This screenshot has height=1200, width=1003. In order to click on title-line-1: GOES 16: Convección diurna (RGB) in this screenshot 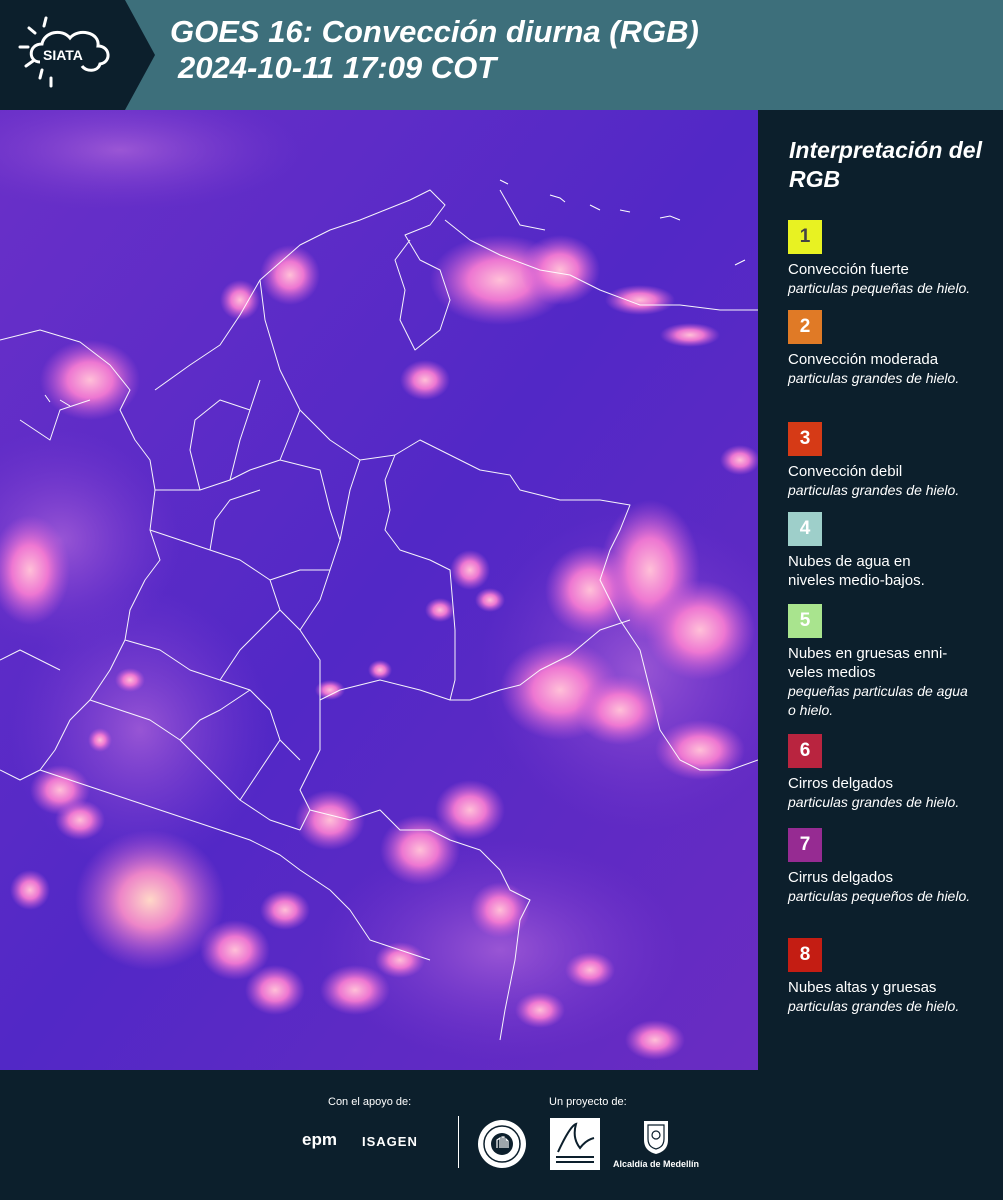, I will do `click(434, 31)`.